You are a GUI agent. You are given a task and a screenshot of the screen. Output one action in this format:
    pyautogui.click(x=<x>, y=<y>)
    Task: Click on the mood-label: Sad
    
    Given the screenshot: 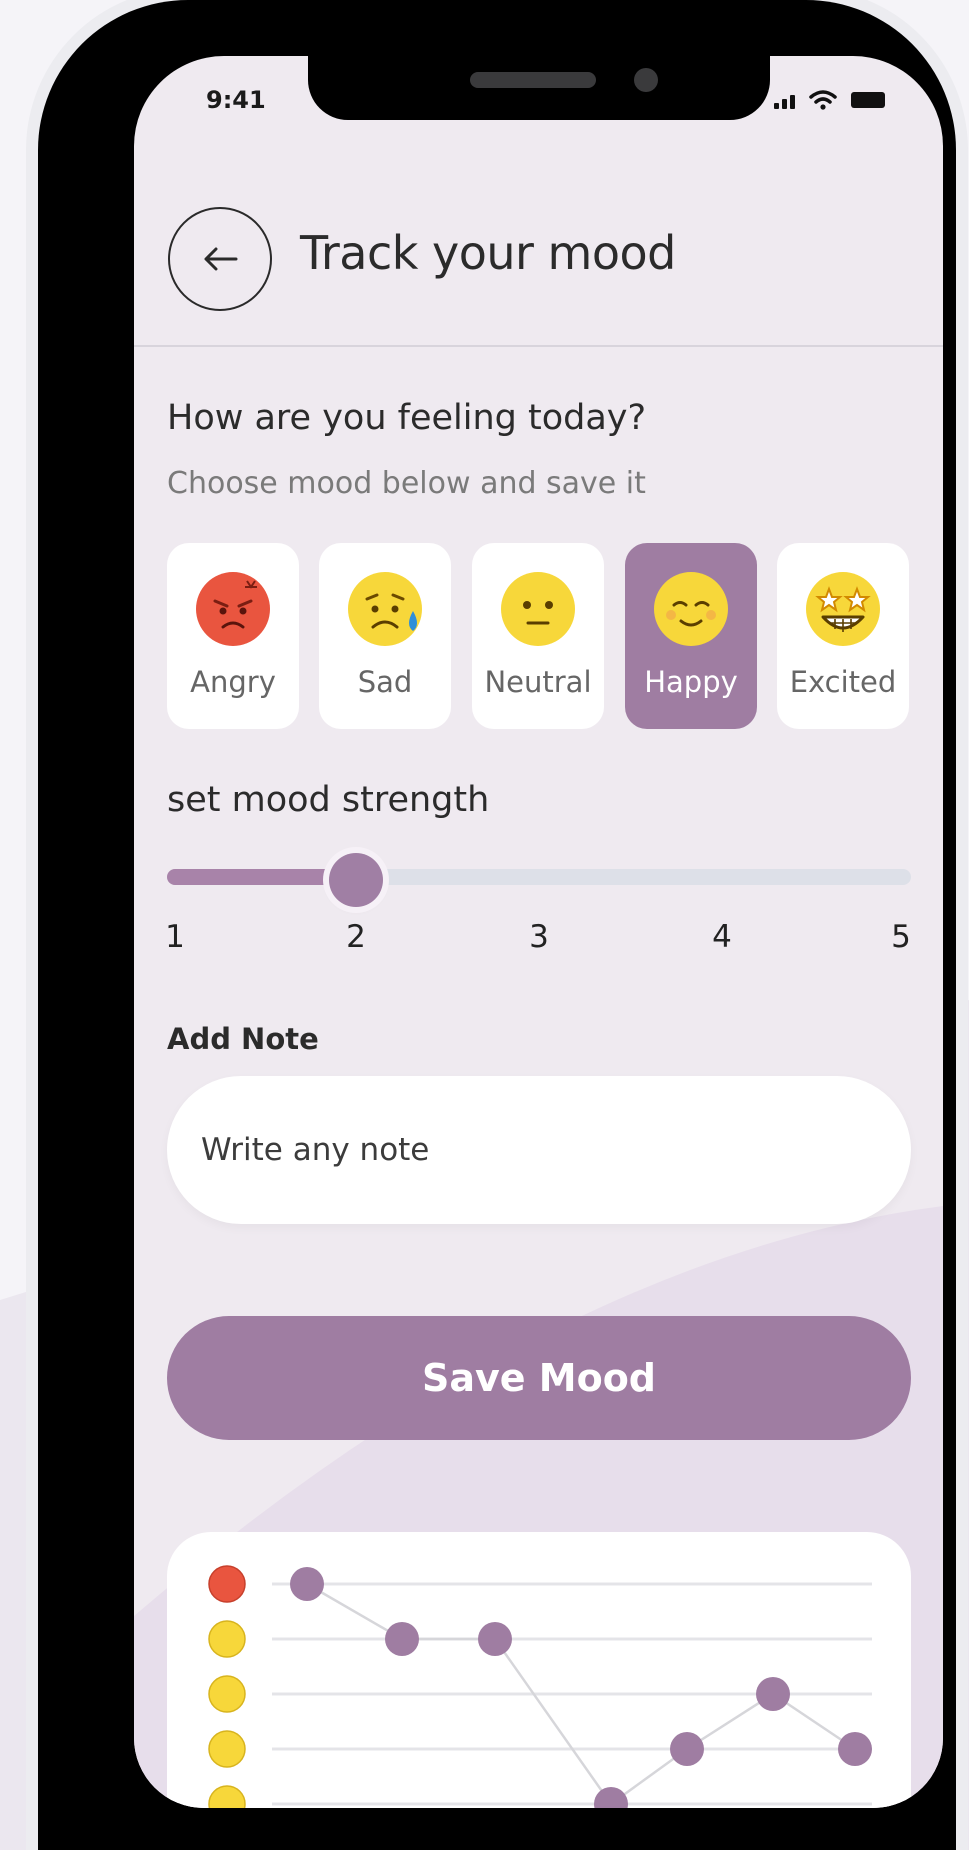 What is the action you would take?
    pyautogui.click(x=385, y=682)
    